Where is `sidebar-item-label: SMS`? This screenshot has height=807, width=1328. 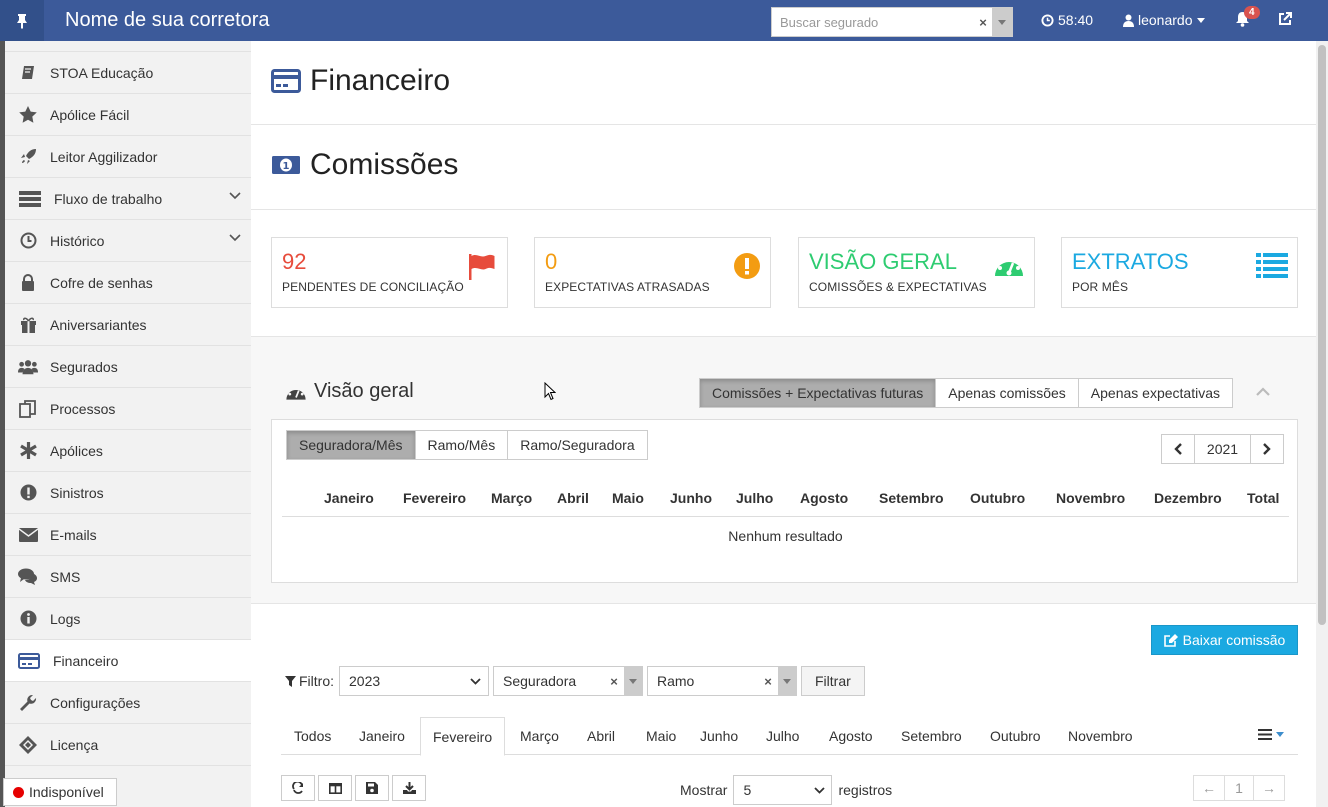
sidebar-item-label: SMS is located at coordinates (65, 576).